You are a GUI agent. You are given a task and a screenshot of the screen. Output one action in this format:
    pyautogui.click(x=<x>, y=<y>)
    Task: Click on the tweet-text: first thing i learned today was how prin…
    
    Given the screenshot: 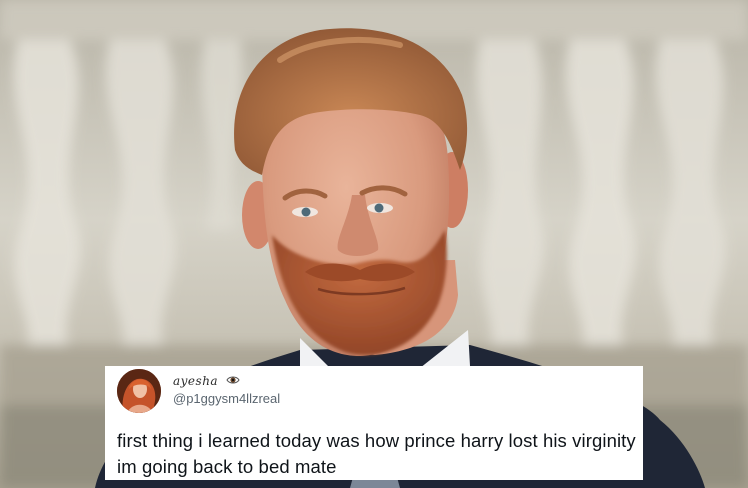 What is the action you would take?
    pyautogui.click(x=376, y=453)
    